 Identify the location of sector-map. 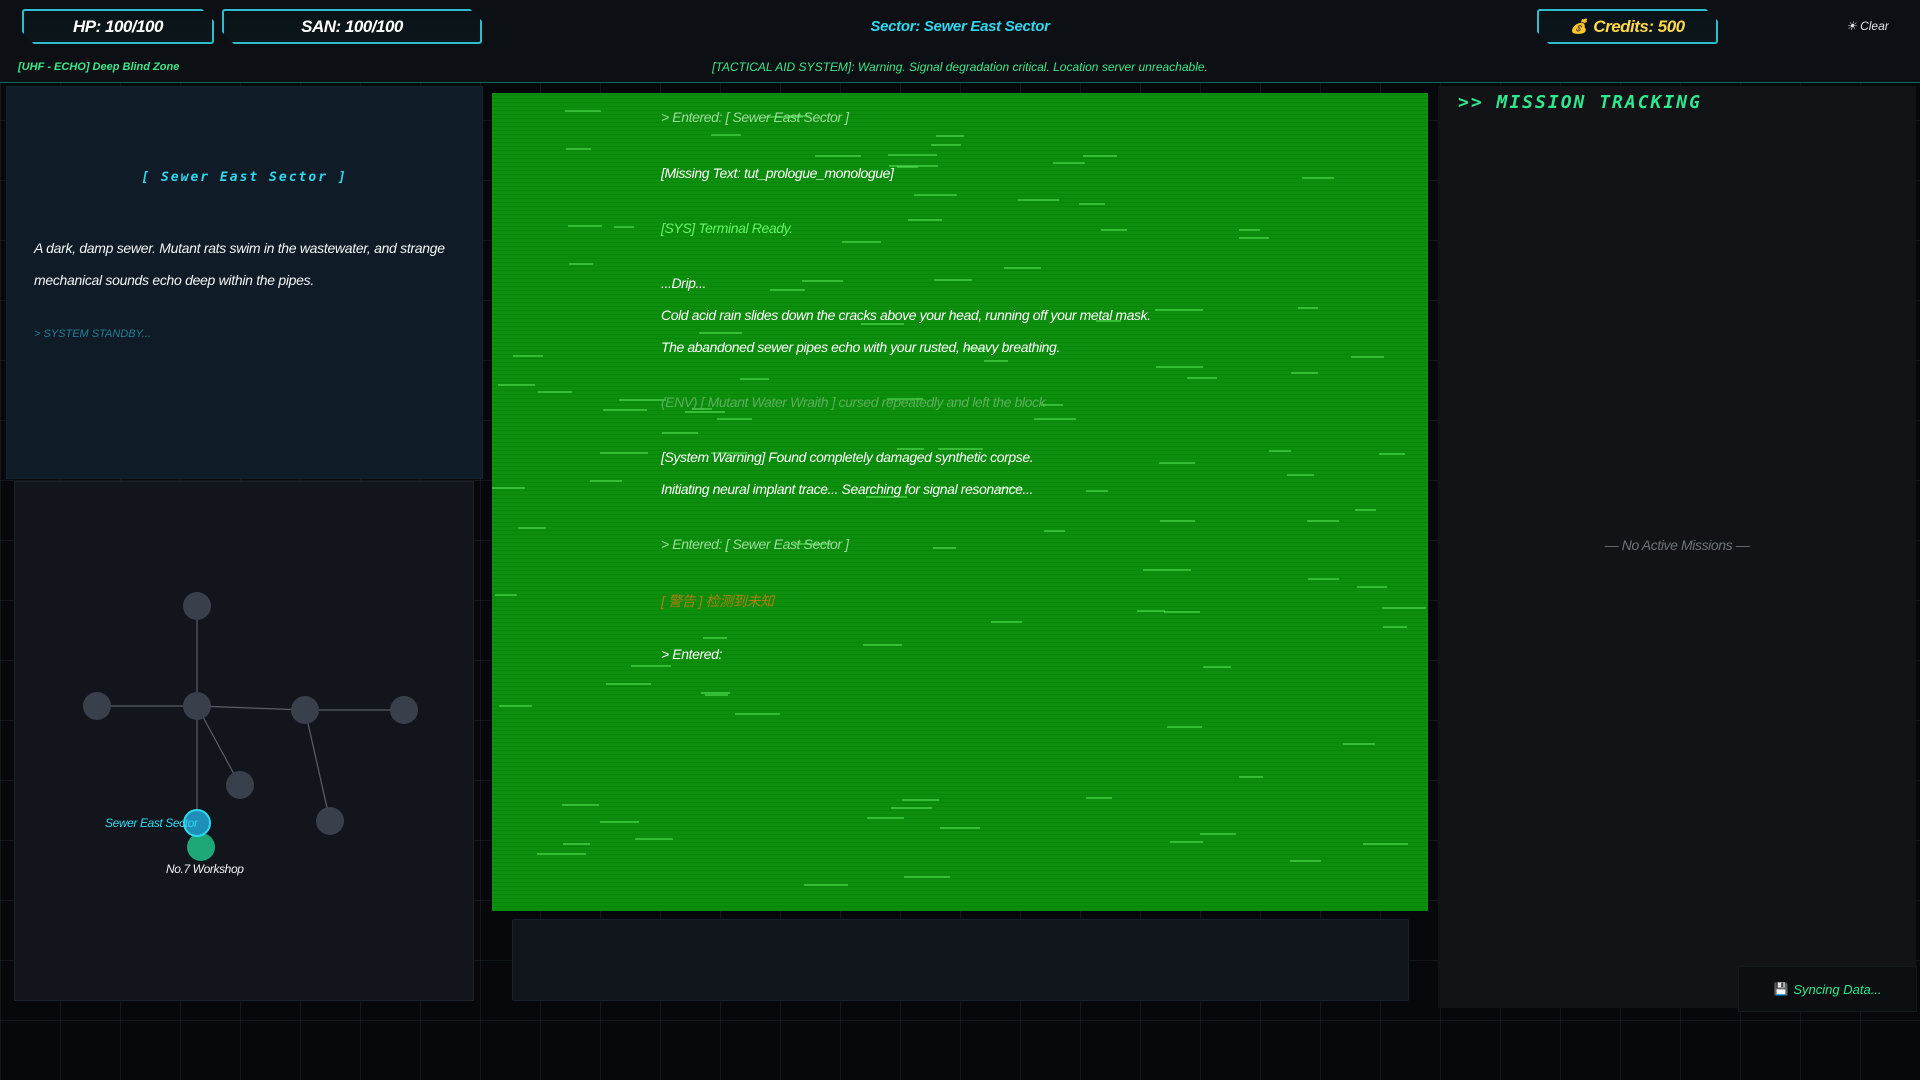
(250, 726).